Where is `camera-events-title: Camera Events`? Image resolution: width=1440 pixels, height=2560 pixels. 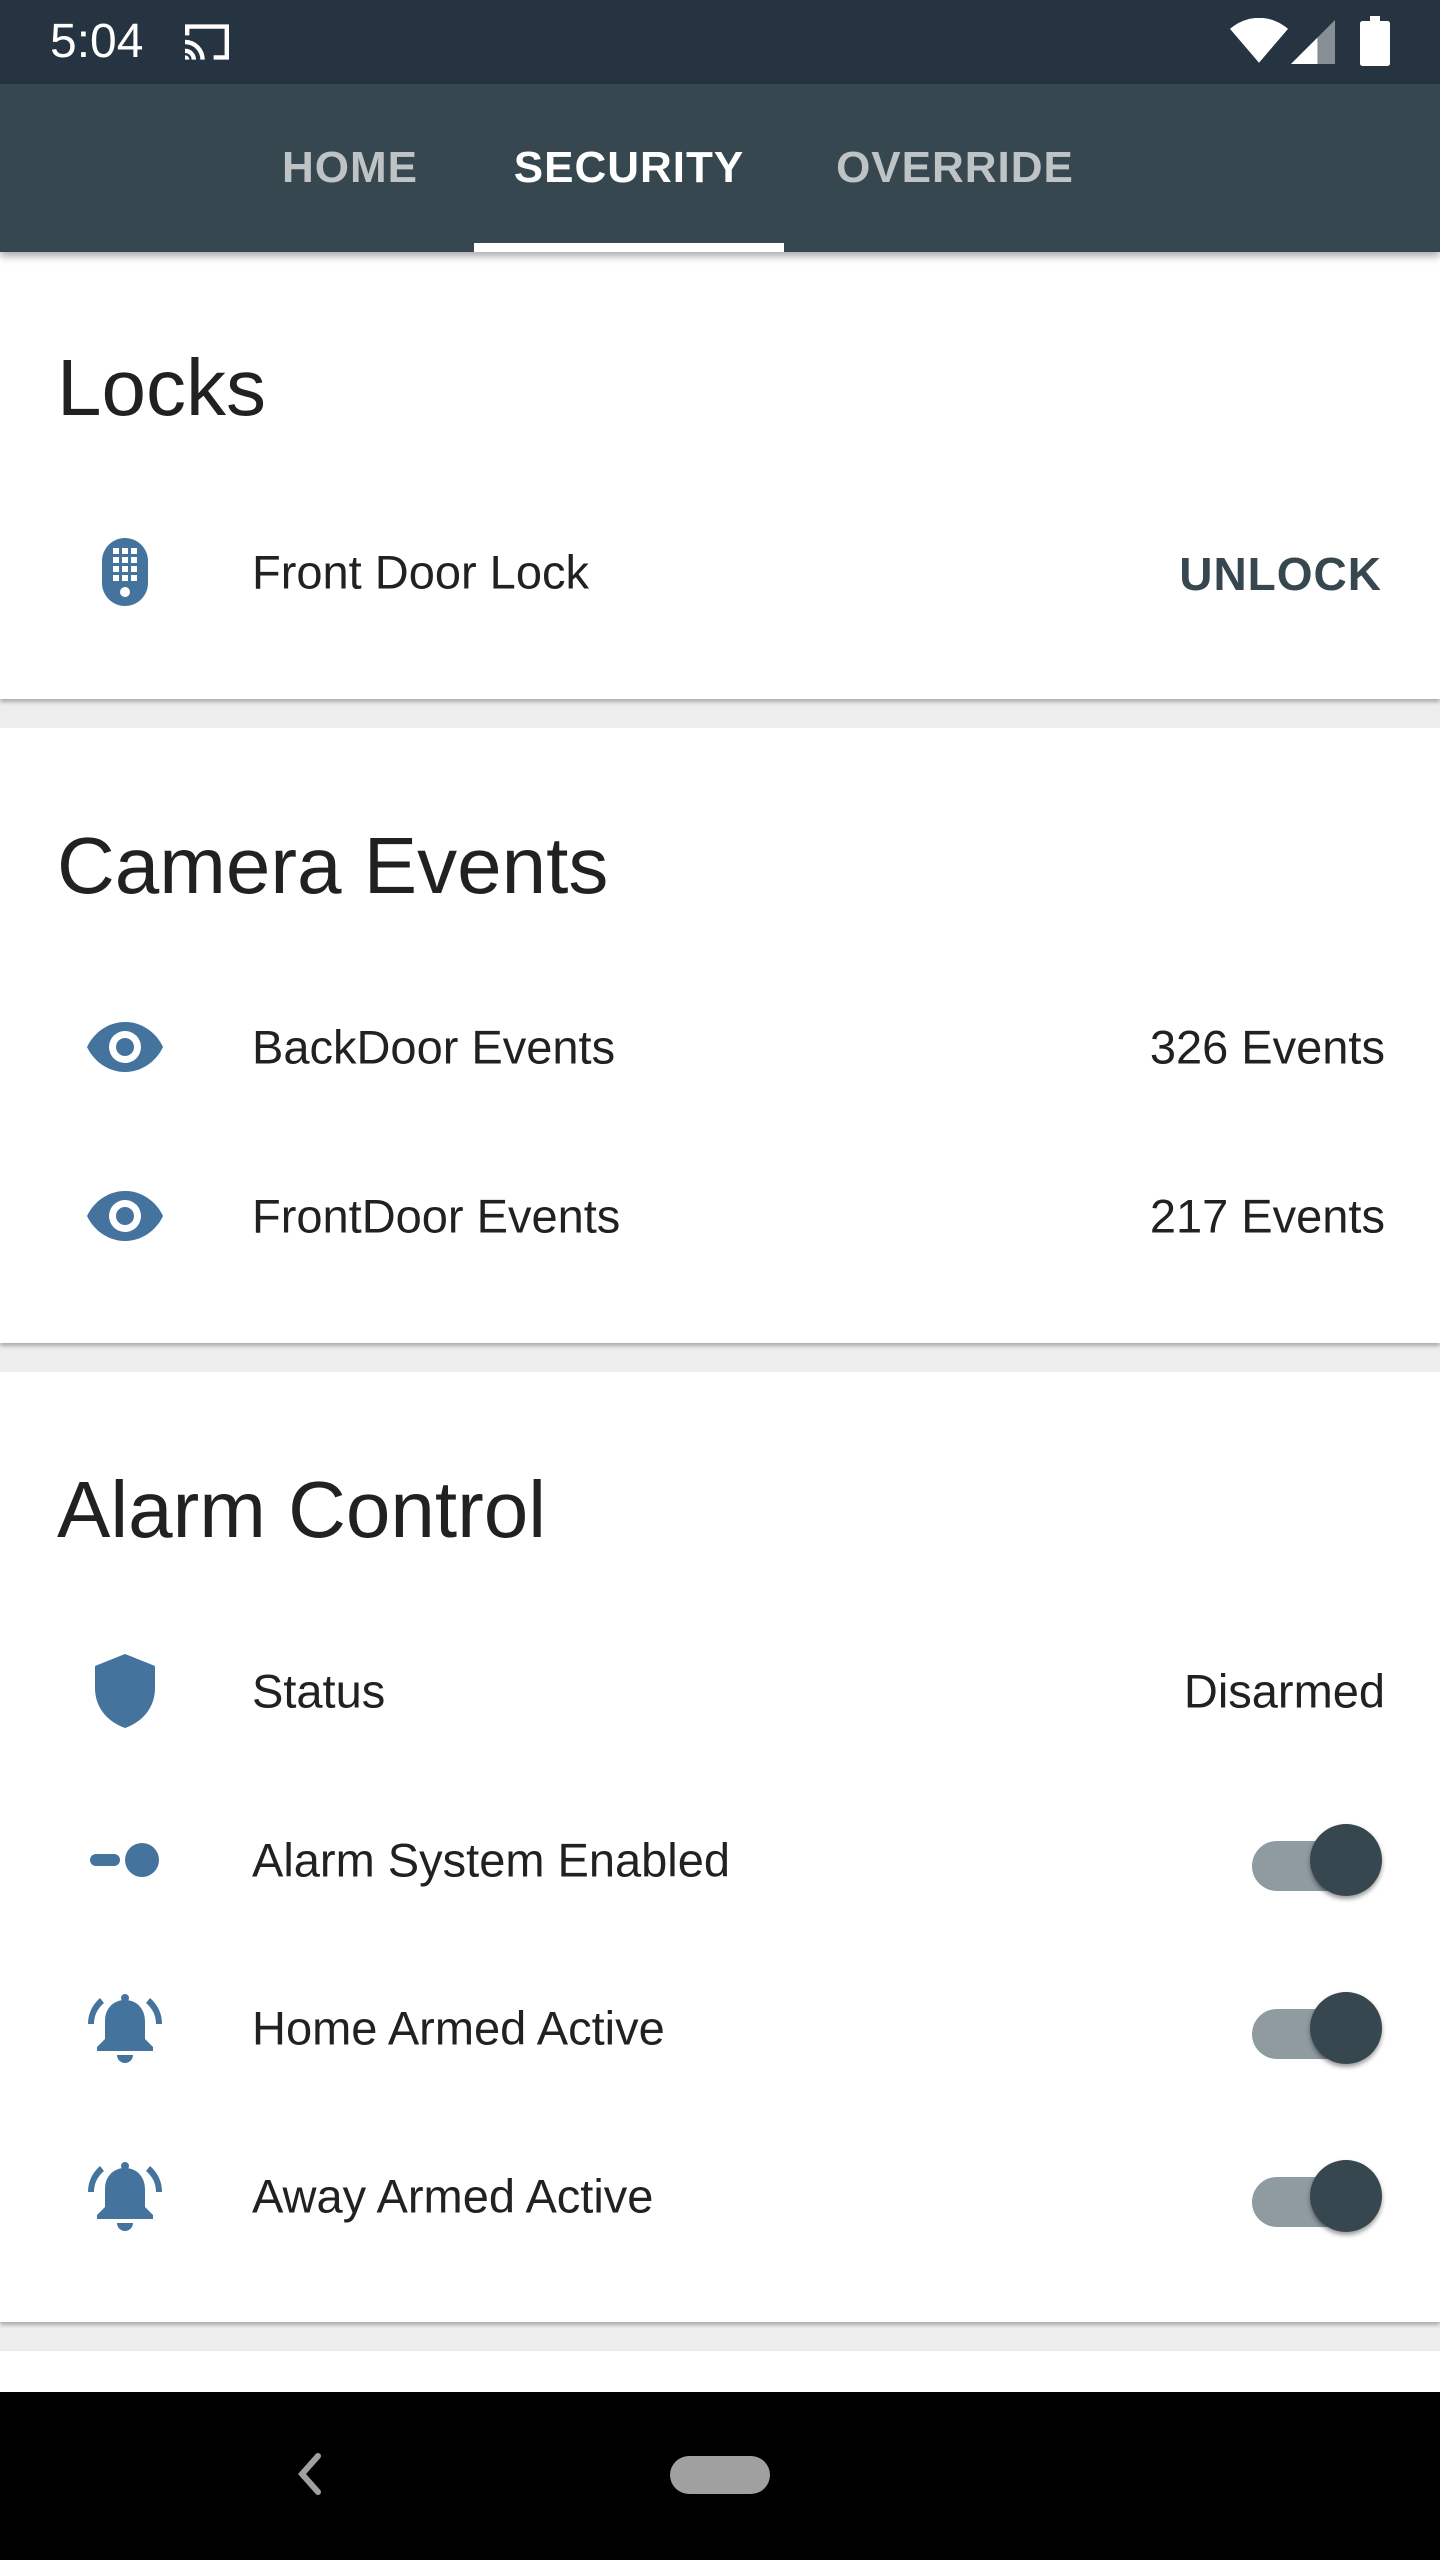 camera-events-title: Camera Events is located at coordinates (333, 865).